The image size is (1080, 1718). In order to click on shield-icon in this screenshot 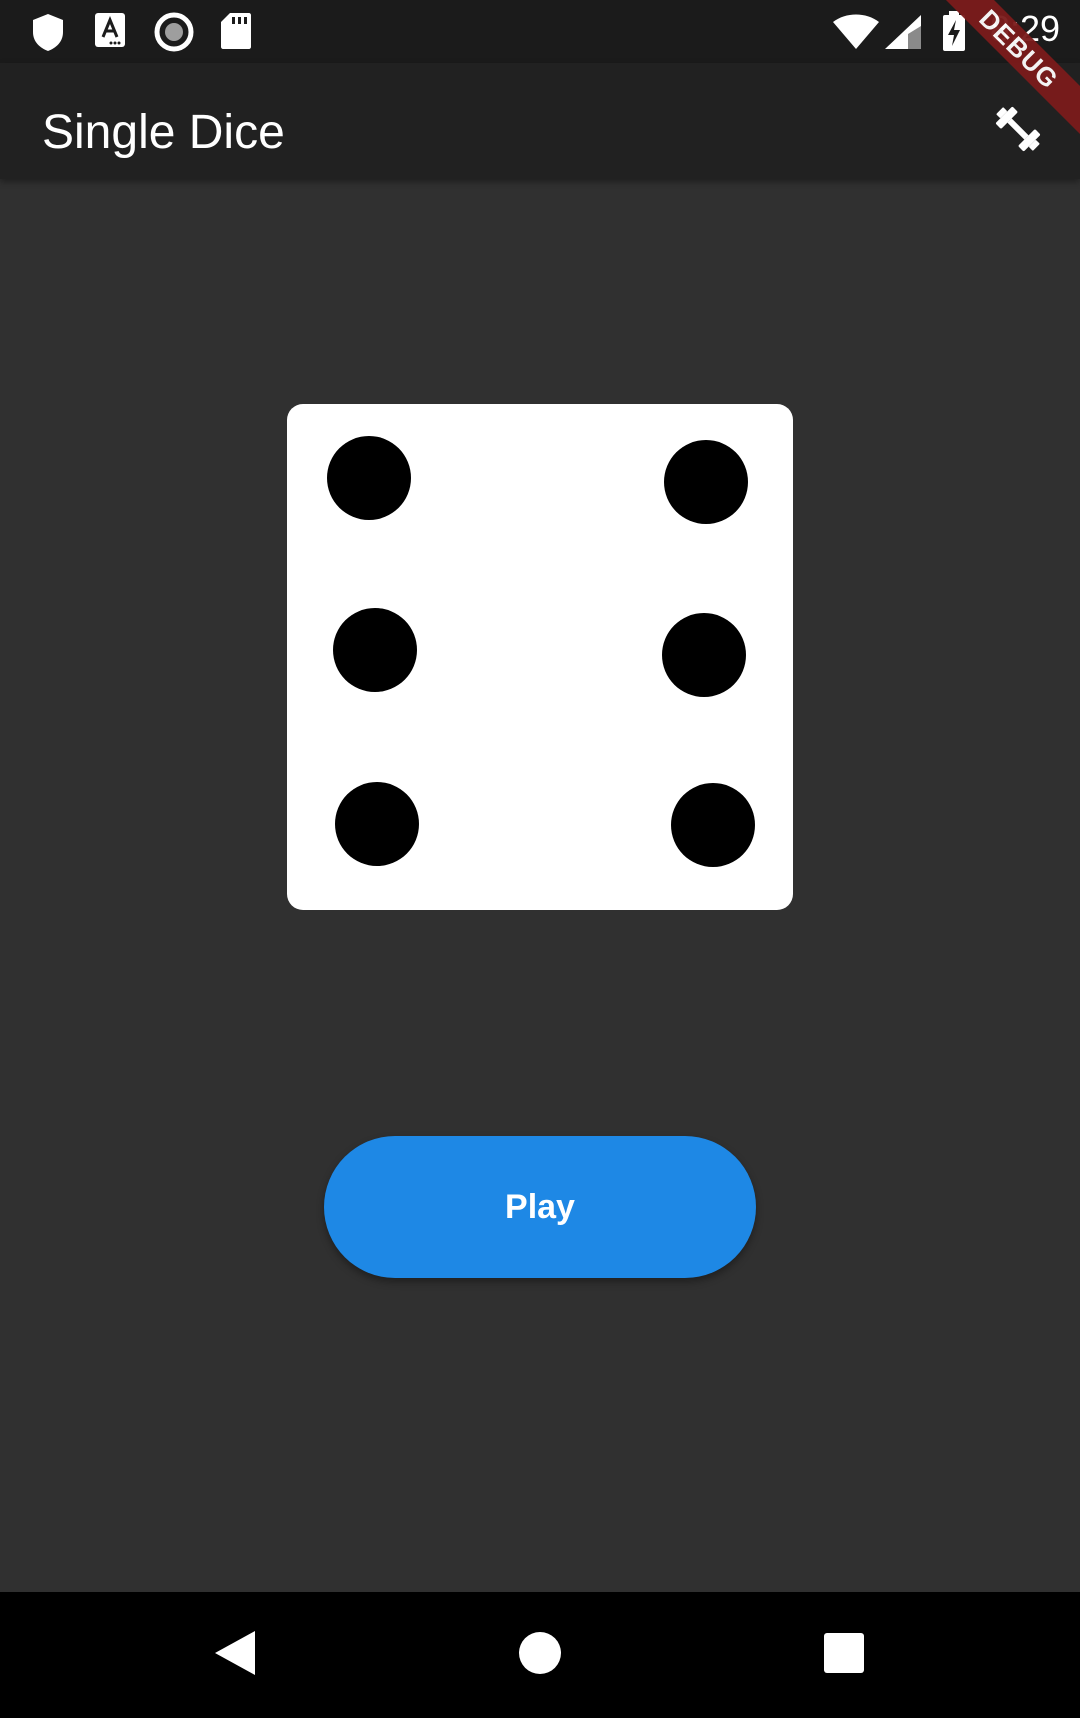, I will do `click(48, 34)`.